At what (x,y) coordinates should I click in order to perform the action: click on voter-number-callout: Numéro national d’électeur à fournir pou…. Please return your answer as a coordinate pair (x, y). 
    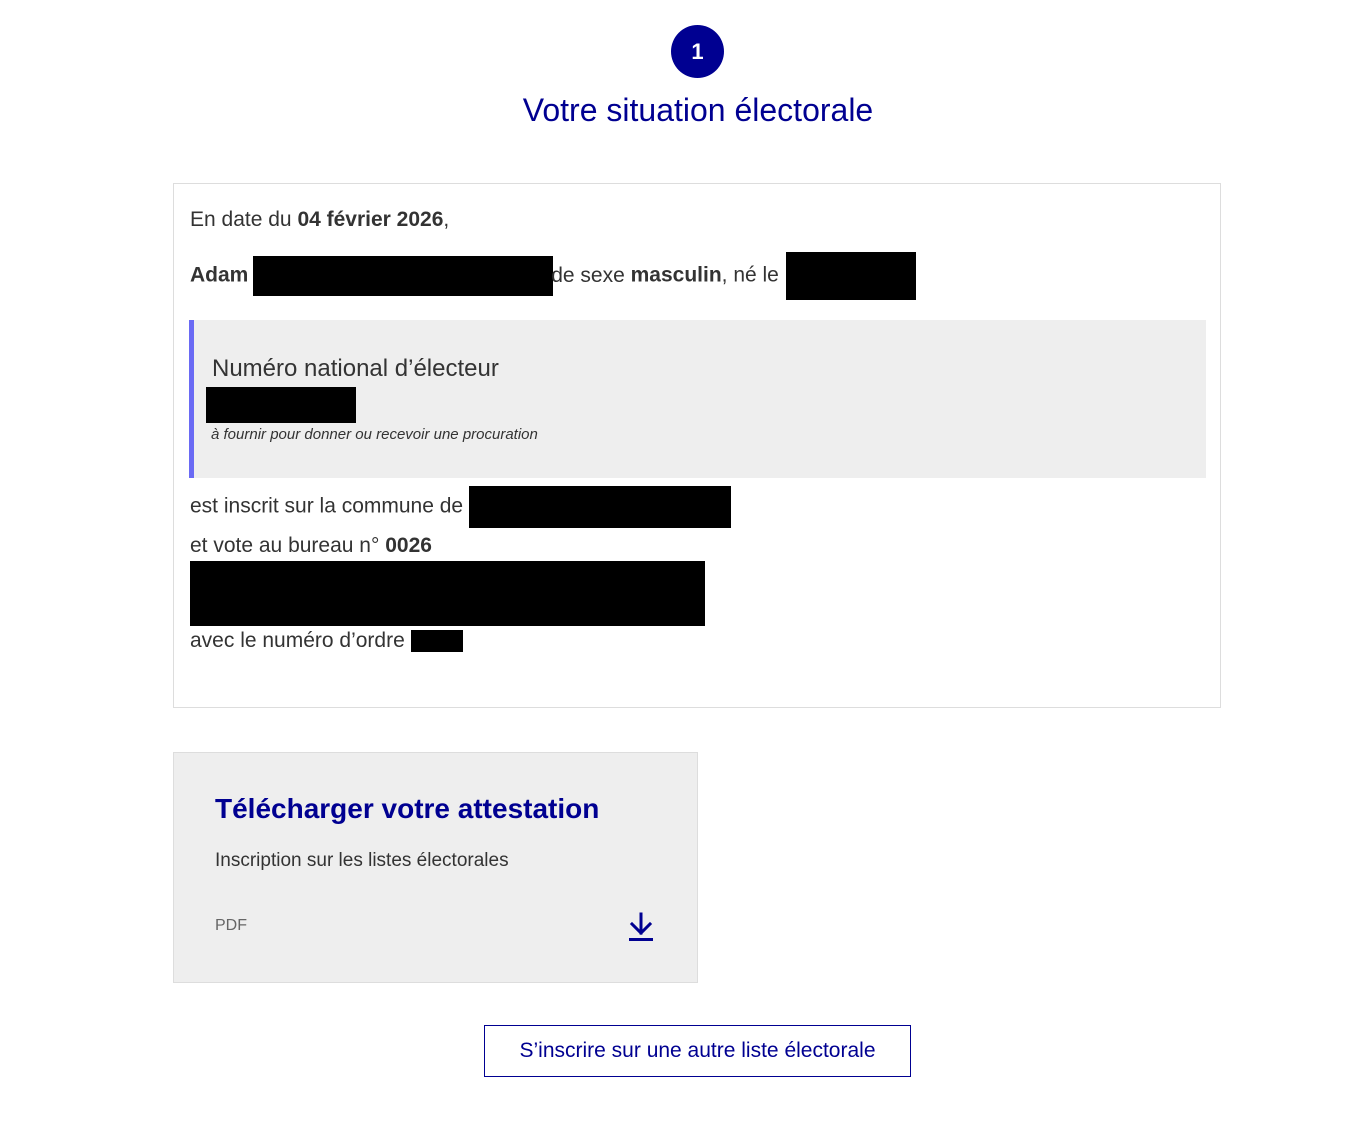
    Looking at the image, I should click on (697, 399).